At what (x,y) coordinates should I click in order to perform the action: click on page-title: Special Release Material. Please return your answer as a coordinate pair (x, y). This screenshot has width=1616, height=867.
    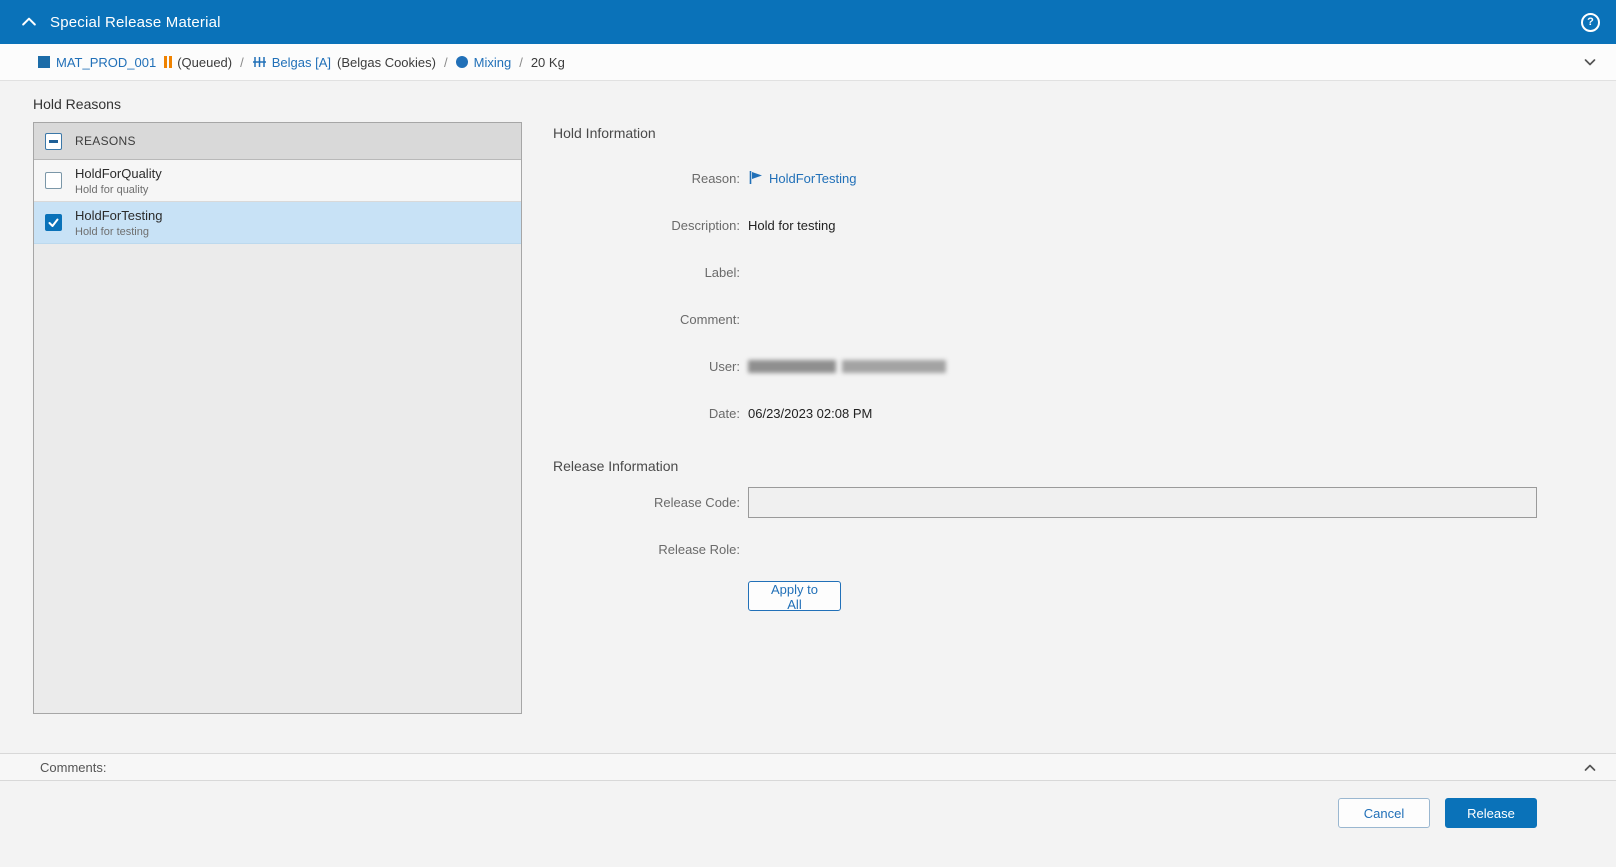
    Looking at the image, I should click on (135, 22).